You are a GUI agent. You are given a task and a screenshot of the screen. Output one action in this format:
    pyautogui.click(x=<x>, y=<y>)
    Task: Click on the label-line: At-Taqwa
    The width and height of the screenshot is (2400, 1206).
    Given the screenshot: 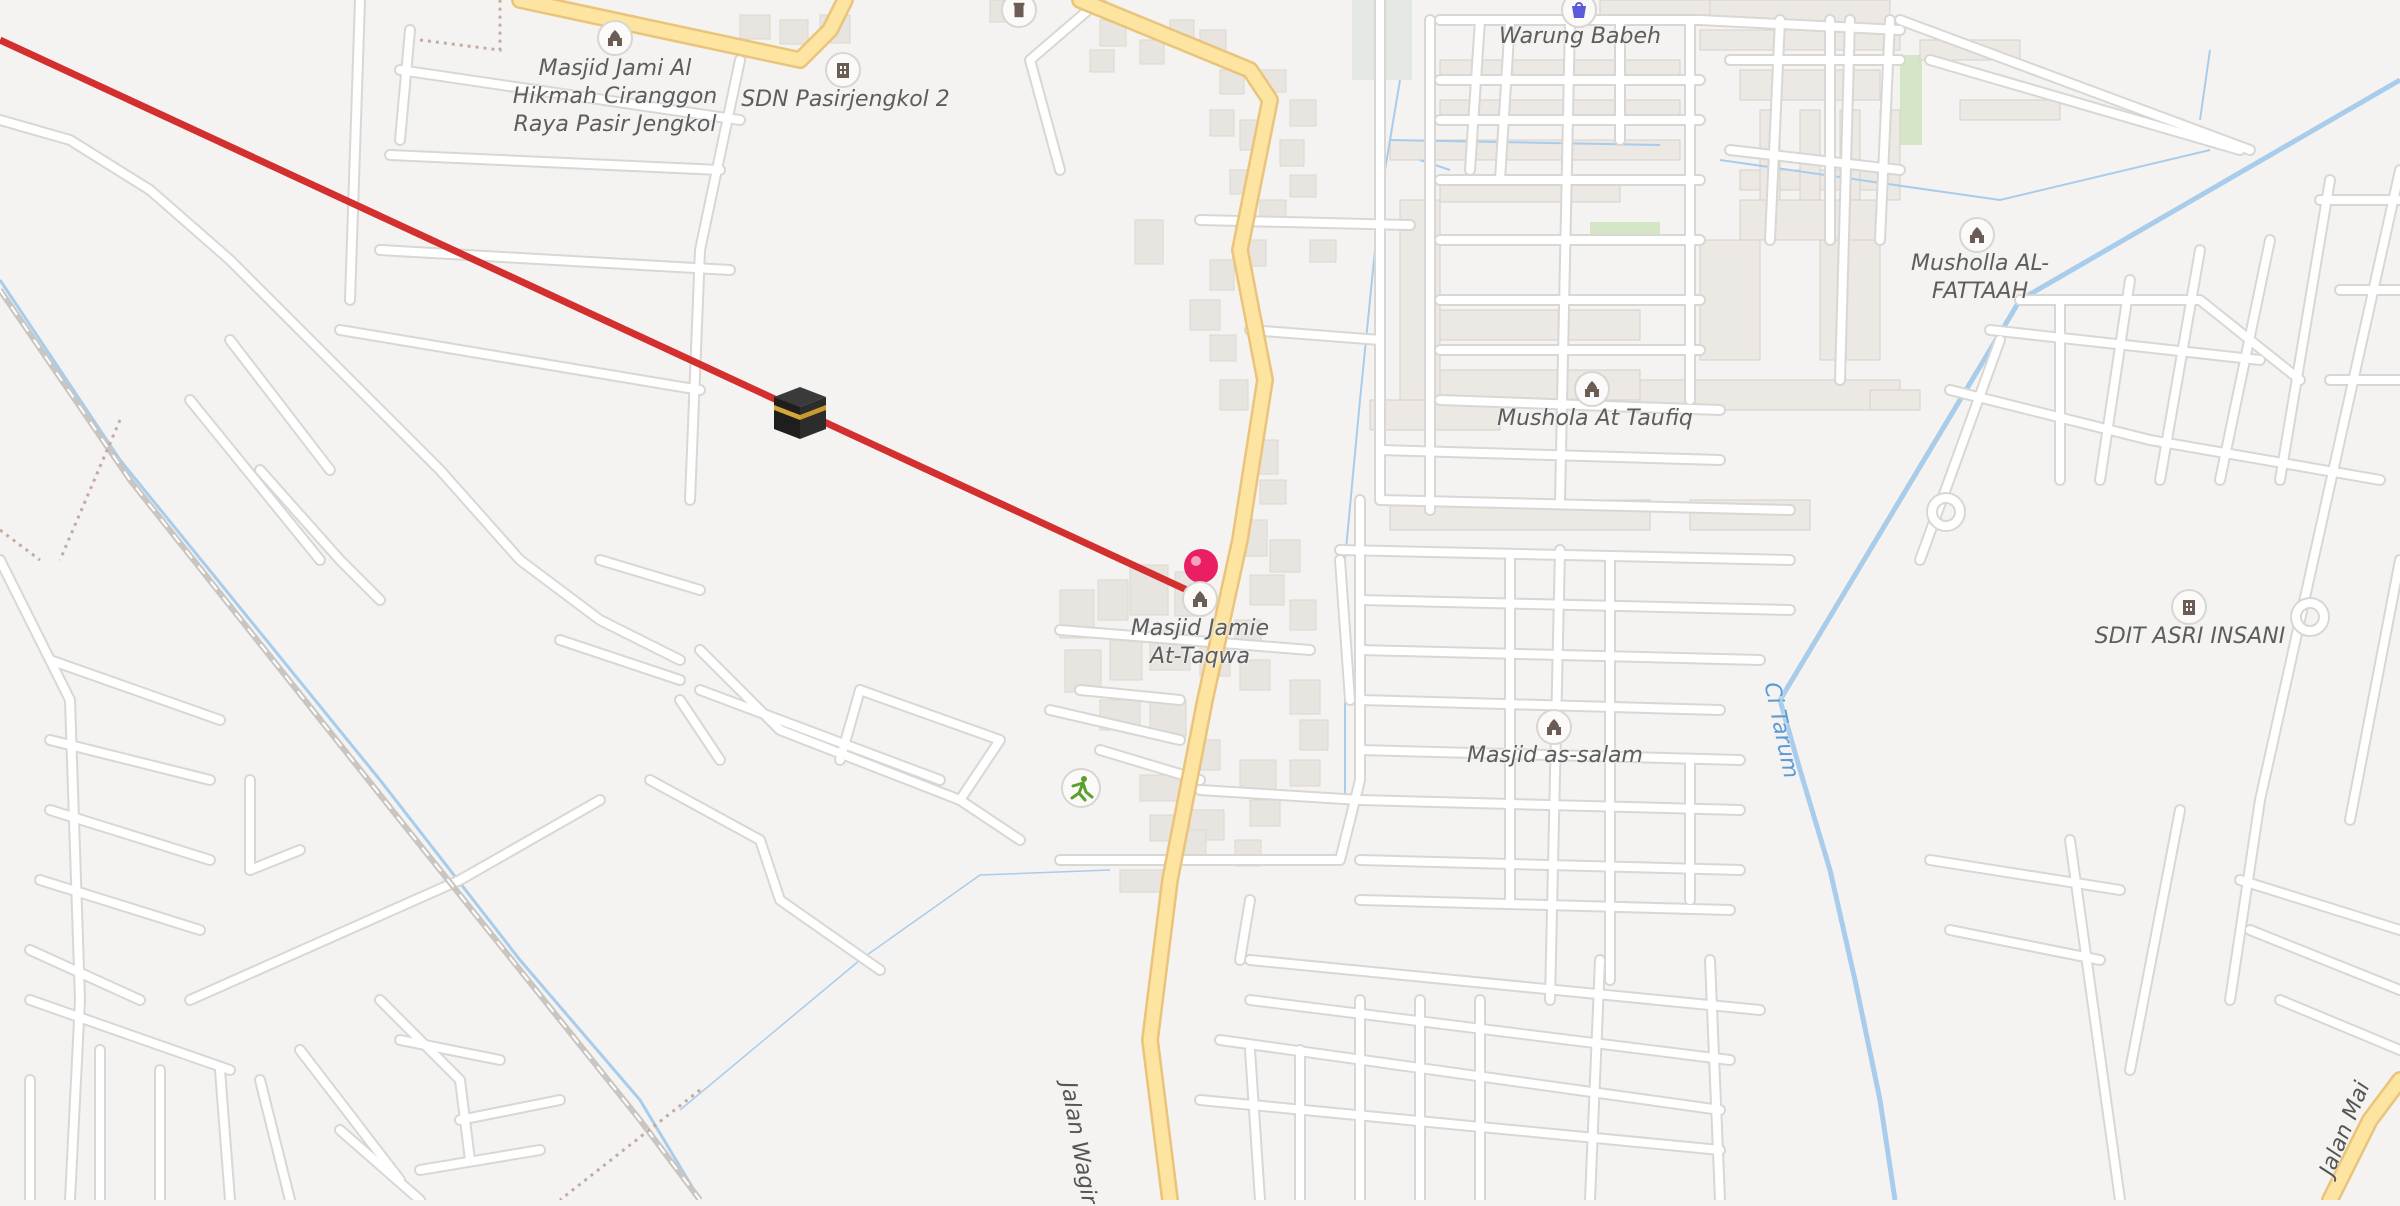 What is the action you would take?
    pyautogui.click(x=1200, y=656)
    